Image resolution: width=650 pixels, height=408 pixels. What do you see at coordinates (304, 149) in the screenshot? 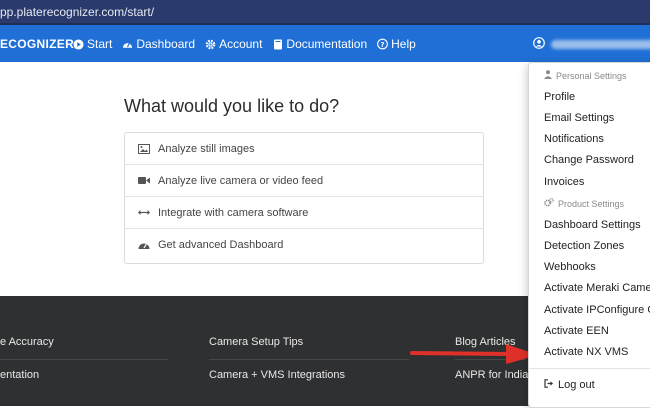
I see `option-analyze-images: Analyze still images` at bounding box center [304, 149].